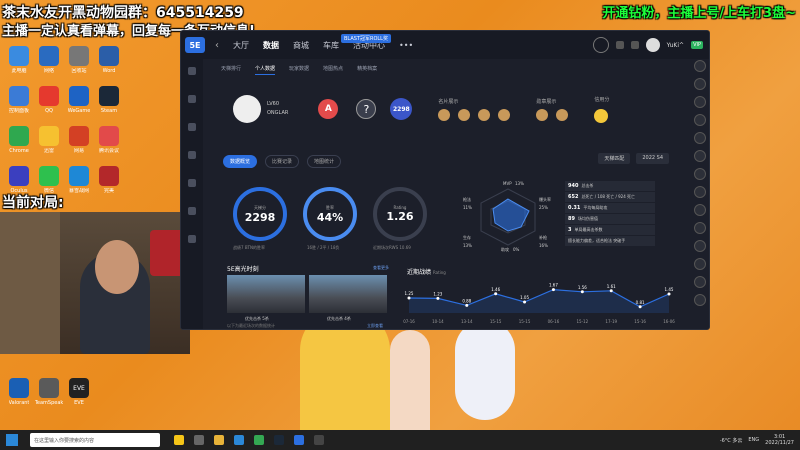  Describe the element at coordinates (109, 180) in the screenshot. I see `desktop-icon: 完美` at that location.